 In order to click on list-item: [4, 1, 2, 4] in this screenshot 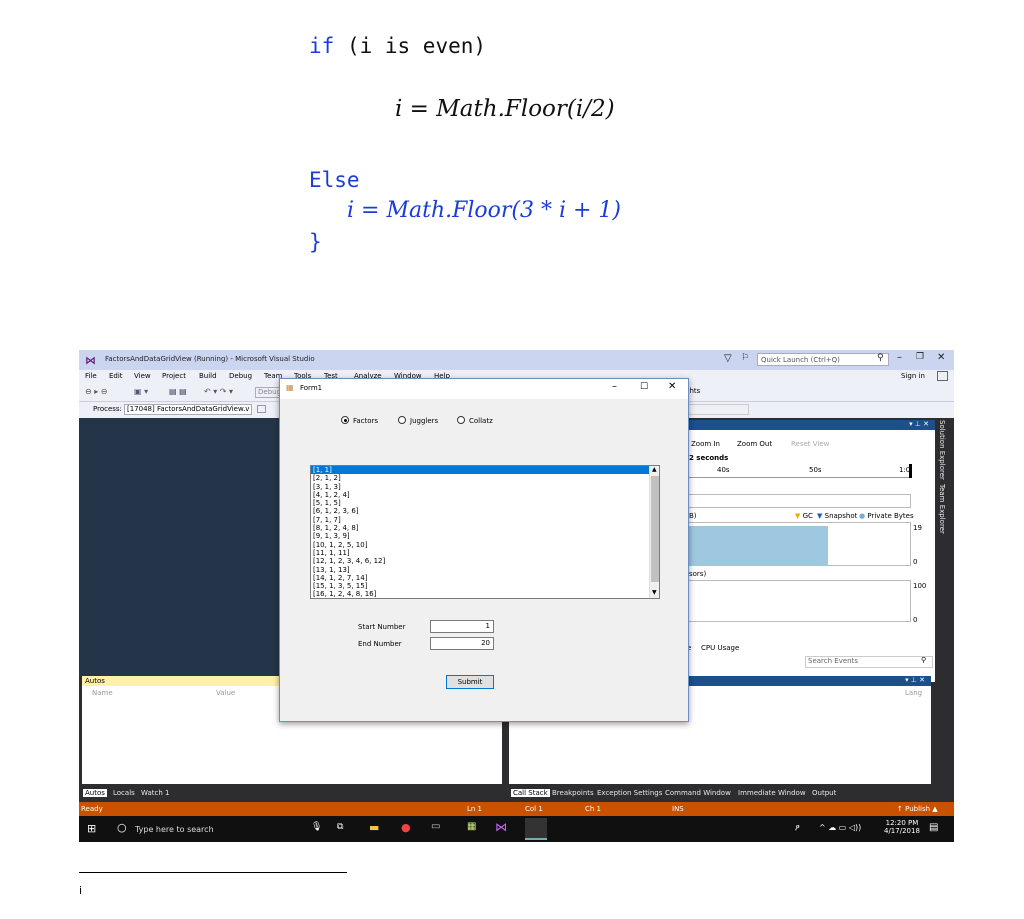, I will do `click(485, 495)`.